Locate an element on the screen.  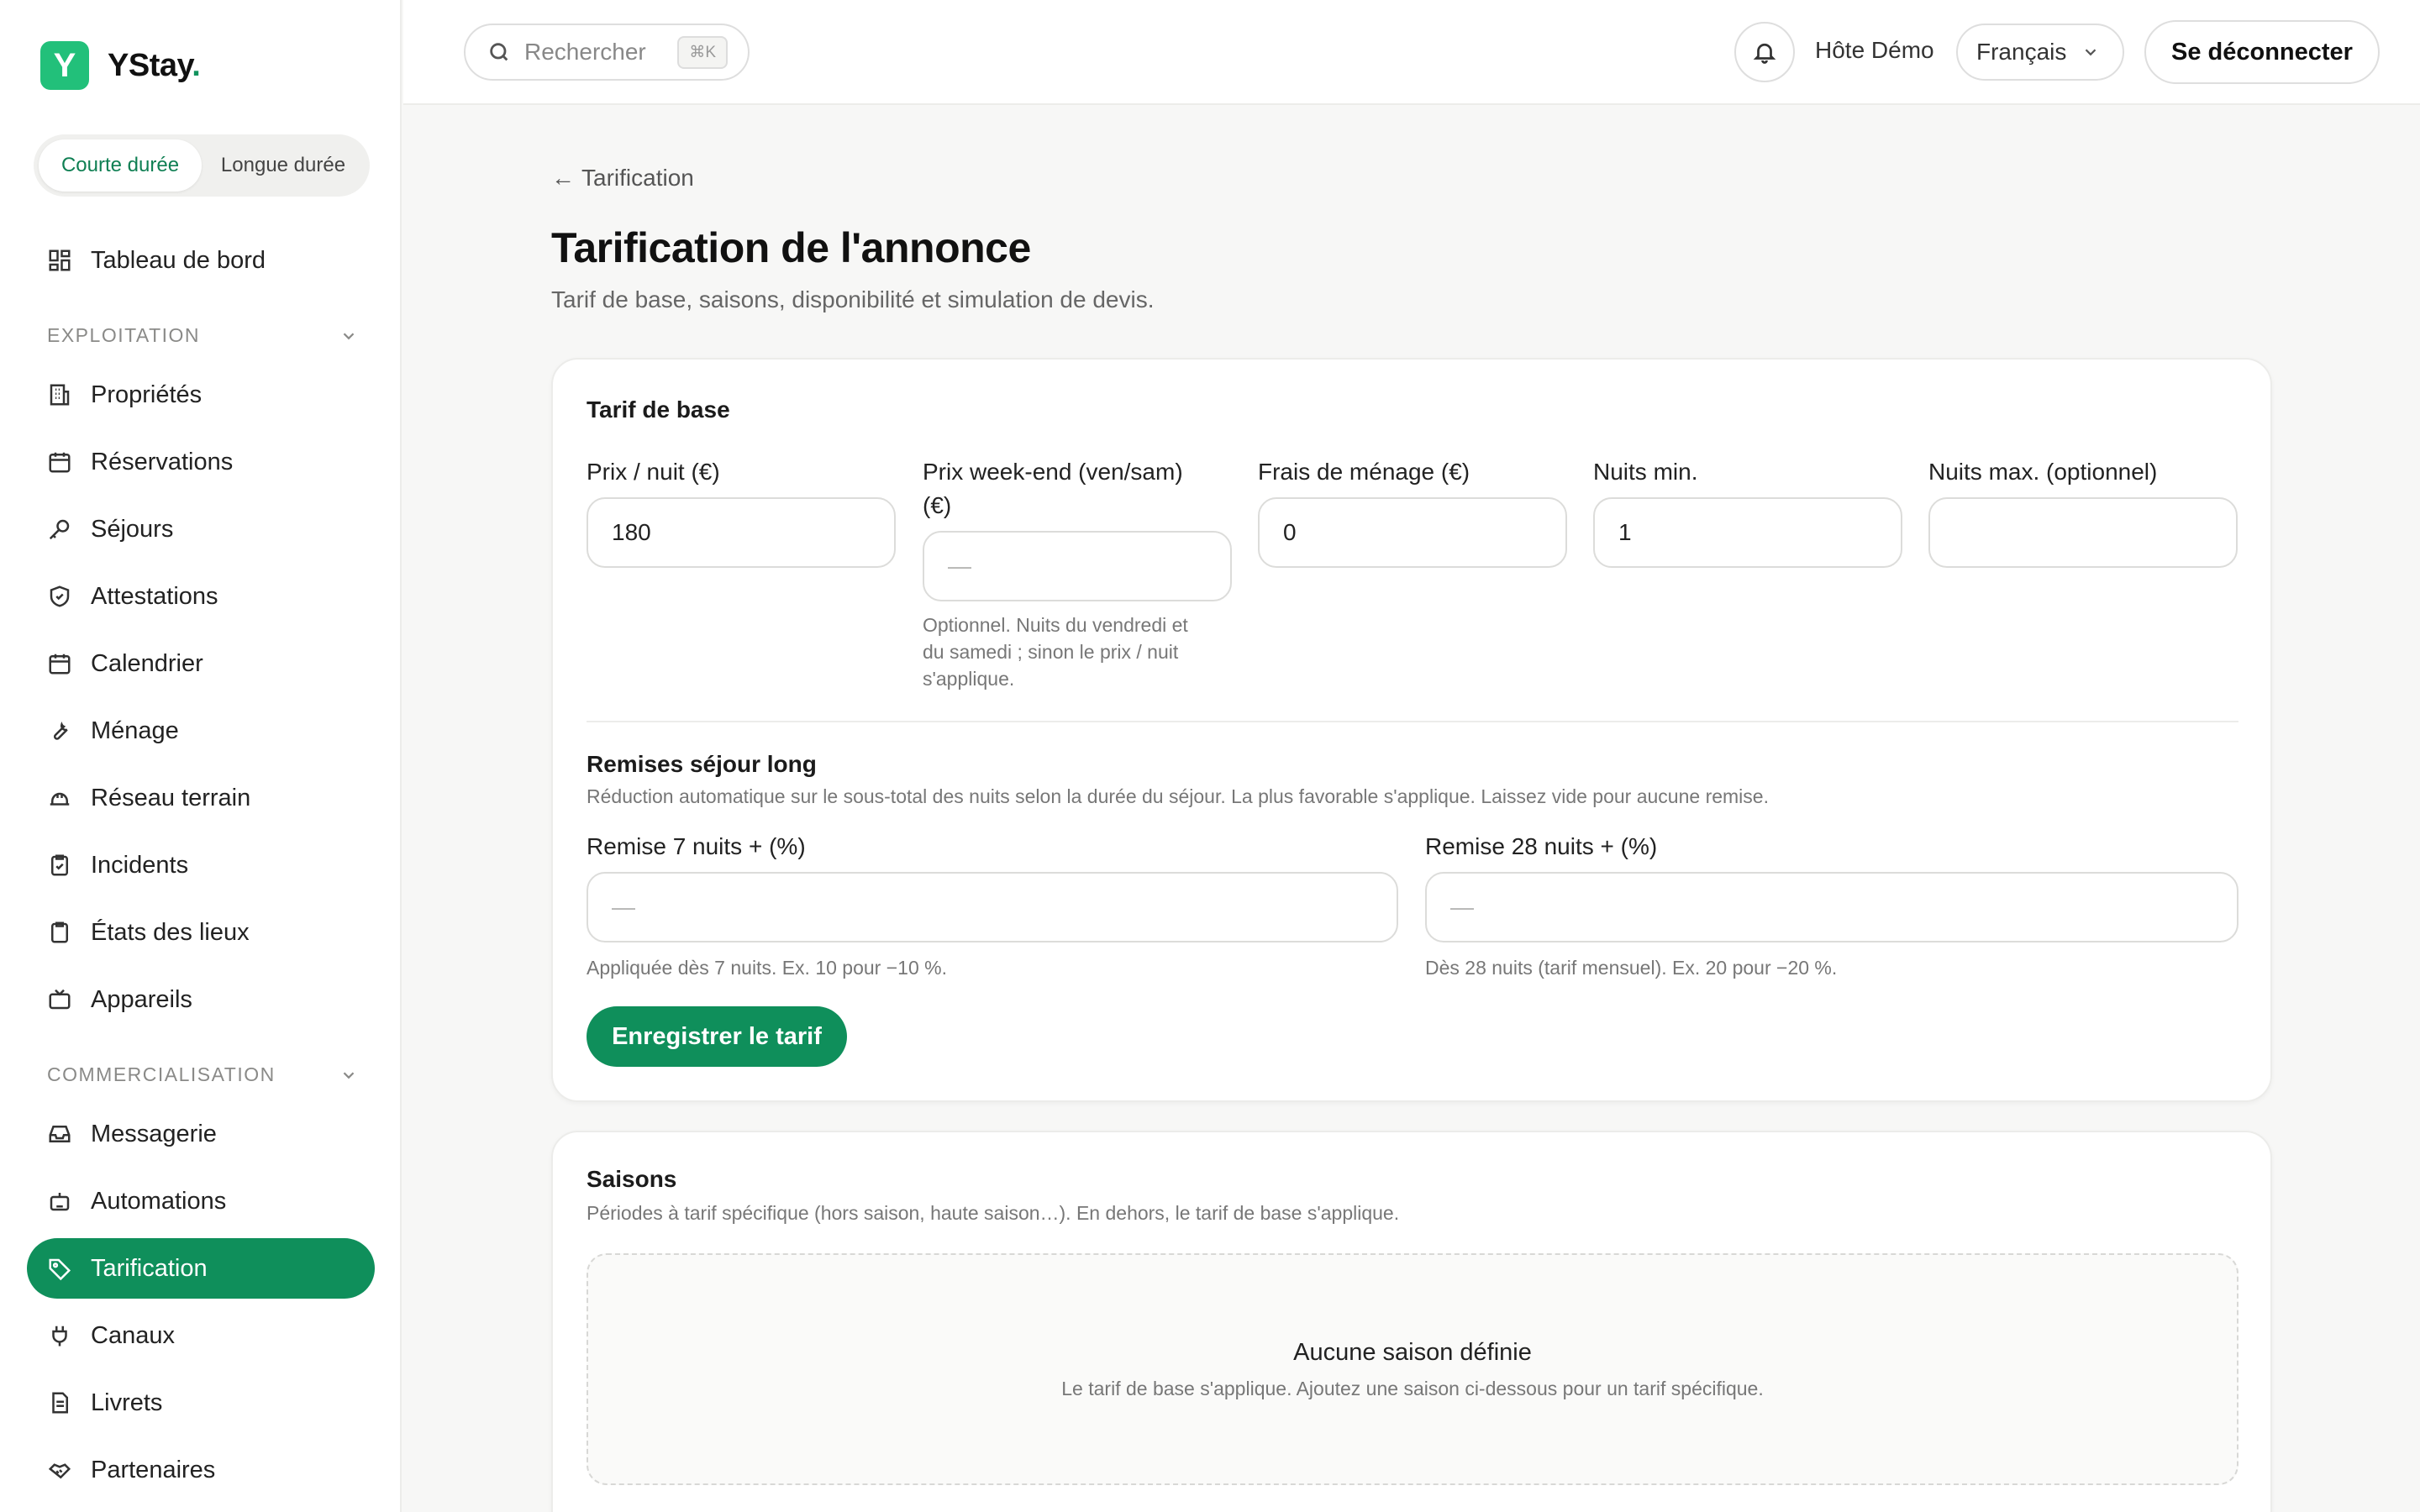
mode-long-term: Longue durée is located at coordinates (284, 165).